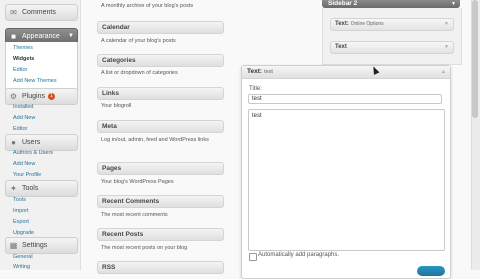 This screenshot has width=480, height=279. I want to click on text-widget-title-wrap: Text: test, so click(260, 72).